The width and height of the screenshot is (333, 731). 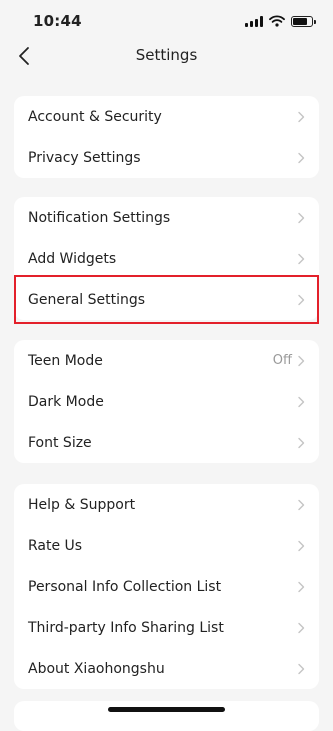 I want to click on row-label: About Xiaohongshu, so click(x=96, y=668).